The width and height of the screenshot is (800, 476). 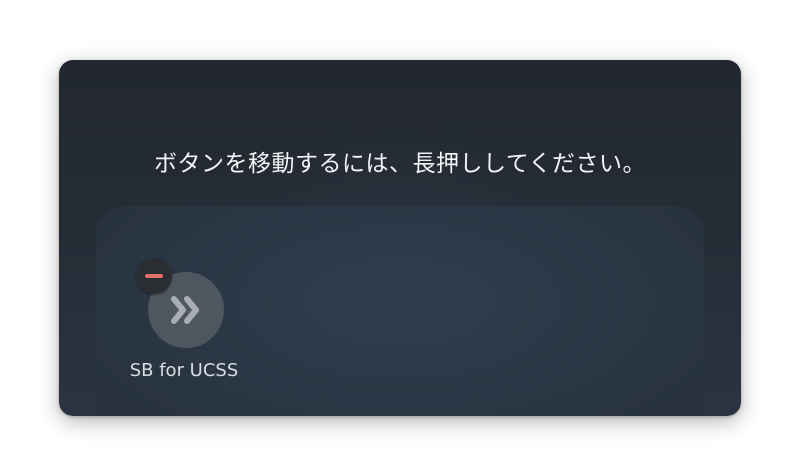 I want to click on double-chevron-right-icon, so click(x=185, y=310).